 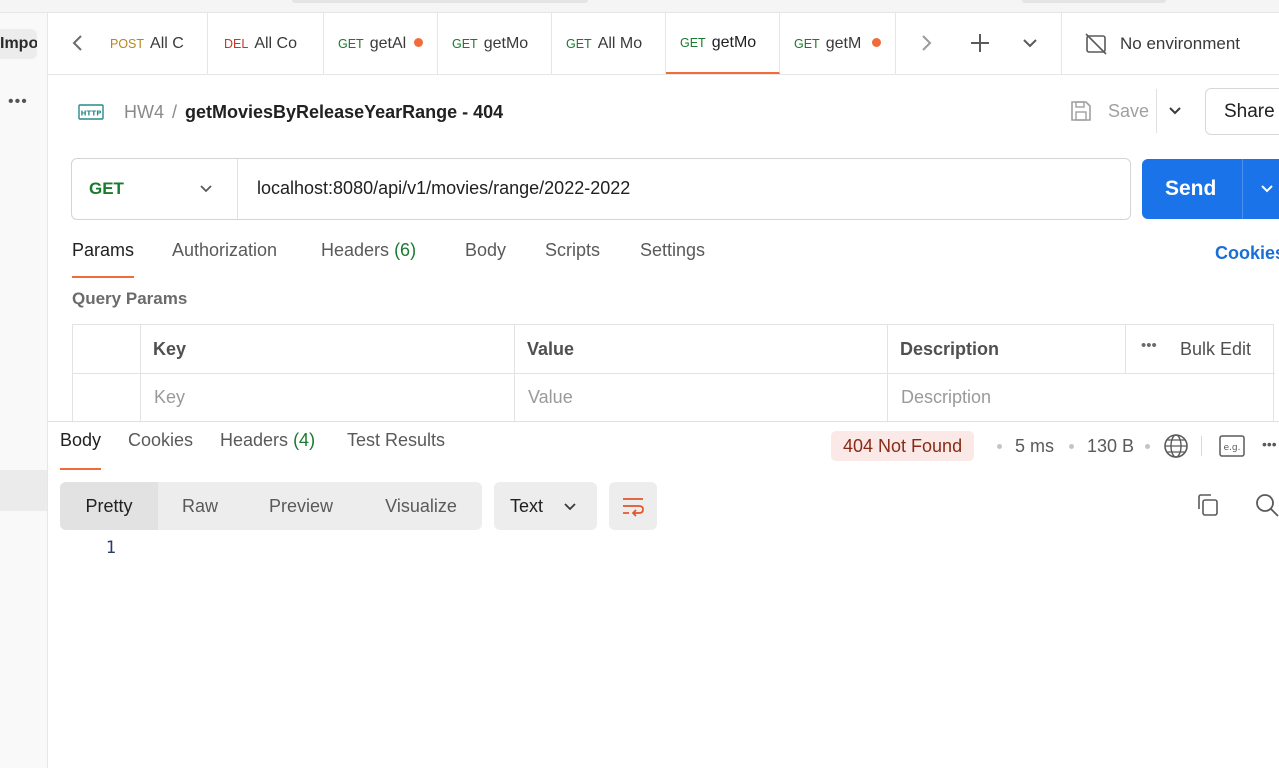 I want to click on format-label: Text, so click(x=527, y=506).